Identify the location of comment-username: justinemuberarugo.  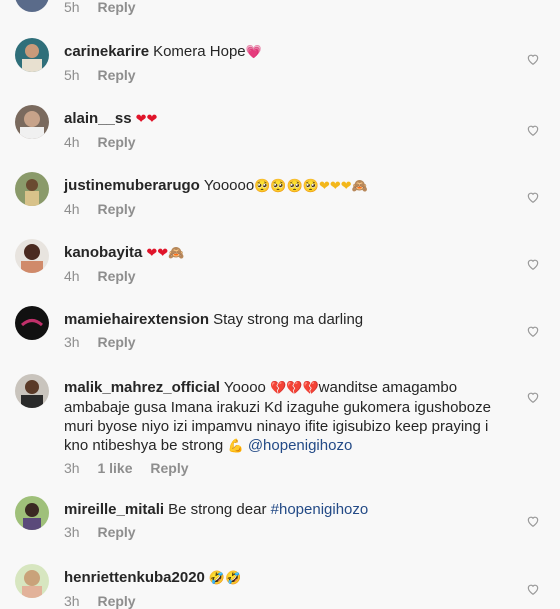
(132, 185).